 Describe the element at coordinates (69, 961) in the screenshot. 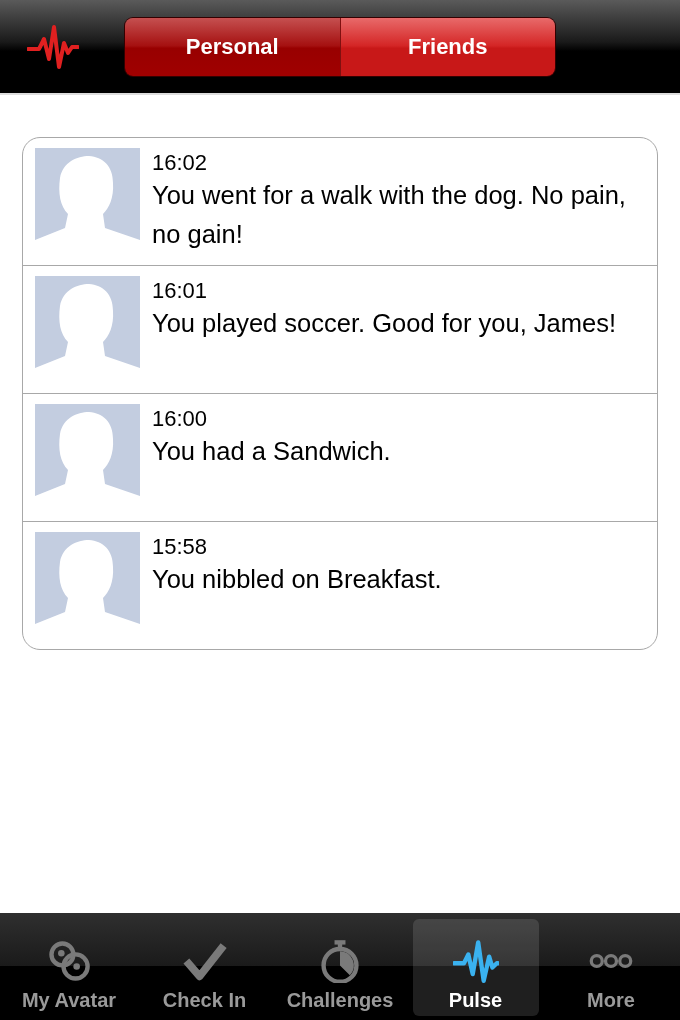

I see `two-circles-icon` at that location.